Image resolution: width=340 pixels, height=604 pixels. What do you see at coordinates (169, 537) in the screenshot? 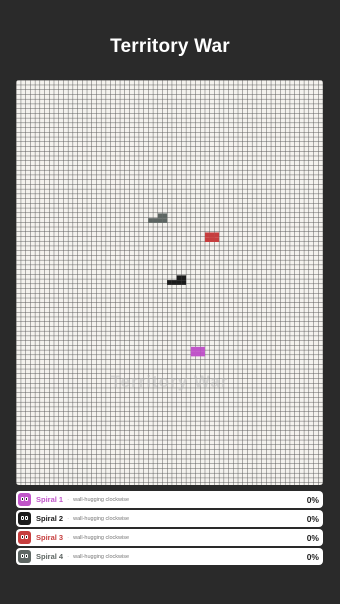
I see `player-row-3: Spiral 3 · wall-hugging clockwise 0%` at bounding box center [169, 537].